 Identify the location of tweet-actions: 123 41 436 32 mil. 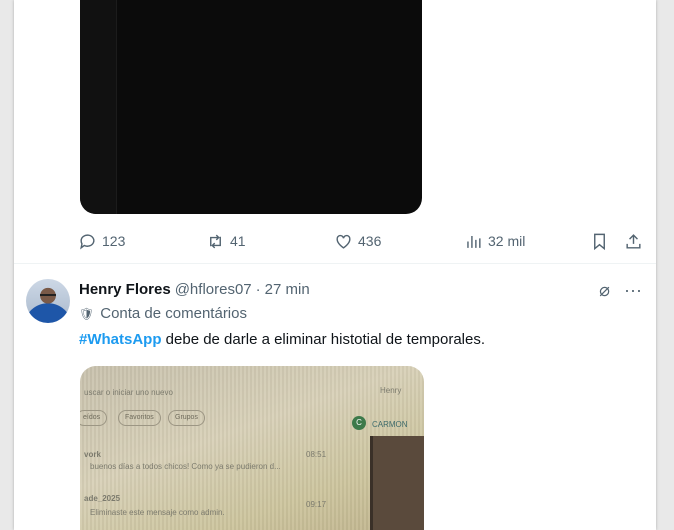
(363, 241).